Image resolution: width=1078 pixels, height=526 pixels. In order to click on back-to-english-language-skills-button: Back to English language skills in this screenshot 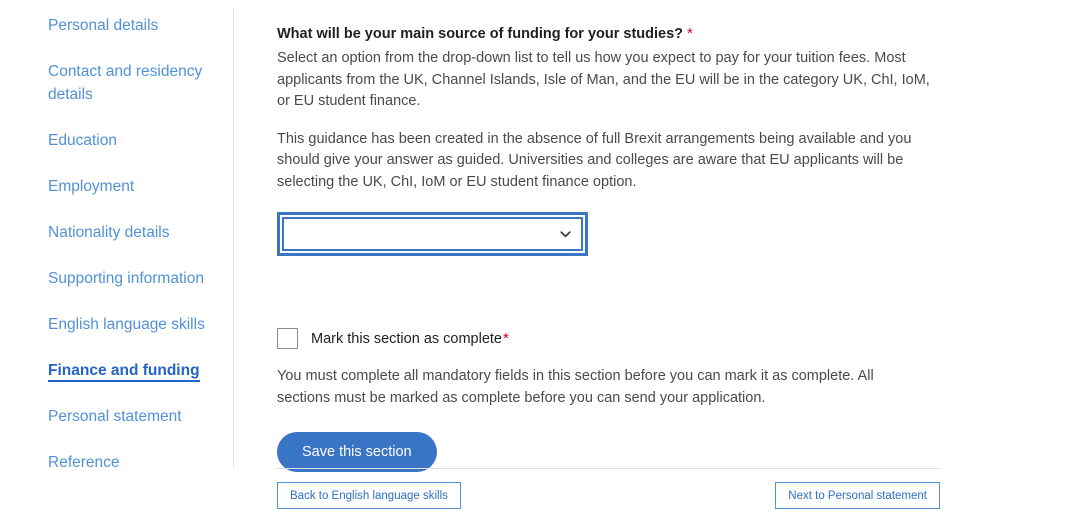, I will do `click(369, 495)`.